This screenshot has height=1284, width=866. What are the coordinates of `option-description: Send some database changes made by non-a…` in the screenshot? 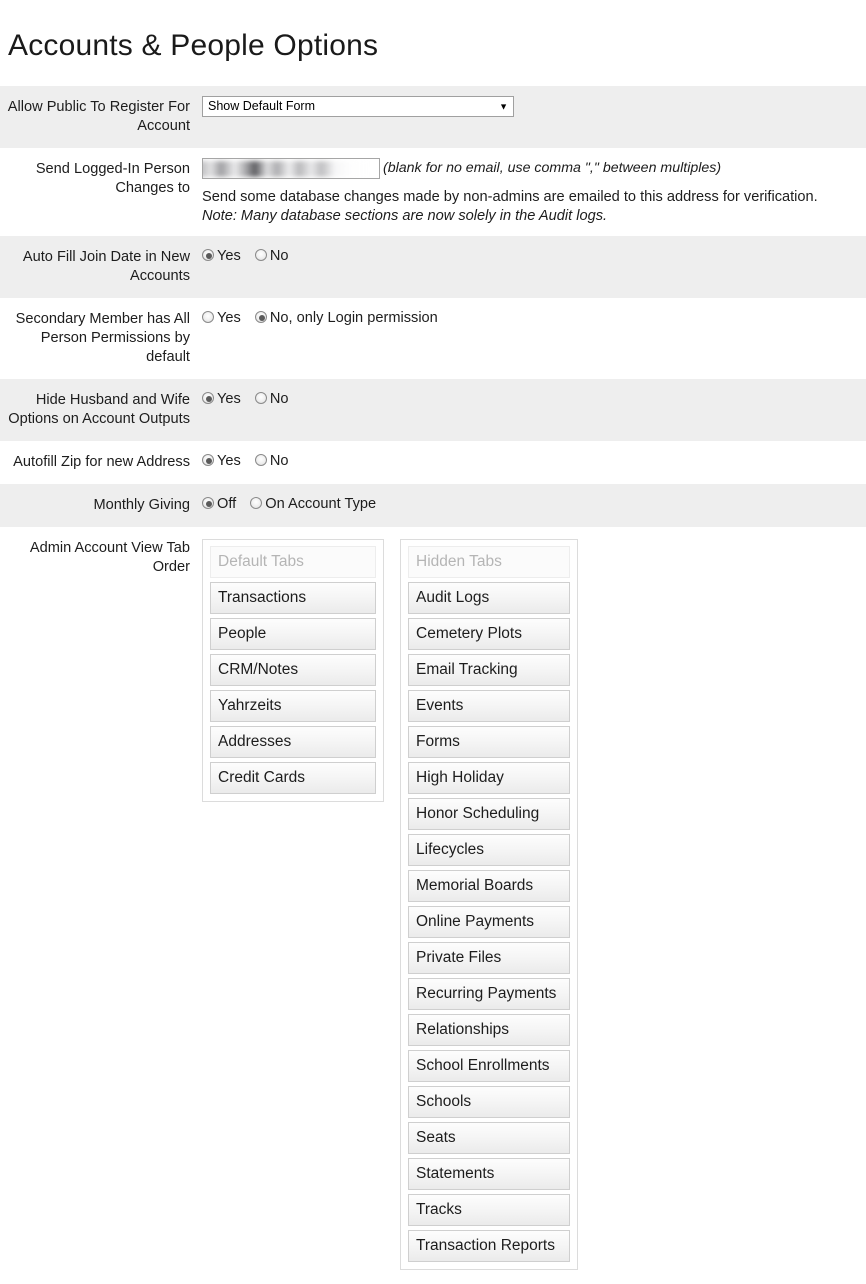 It's located at (532, 207).